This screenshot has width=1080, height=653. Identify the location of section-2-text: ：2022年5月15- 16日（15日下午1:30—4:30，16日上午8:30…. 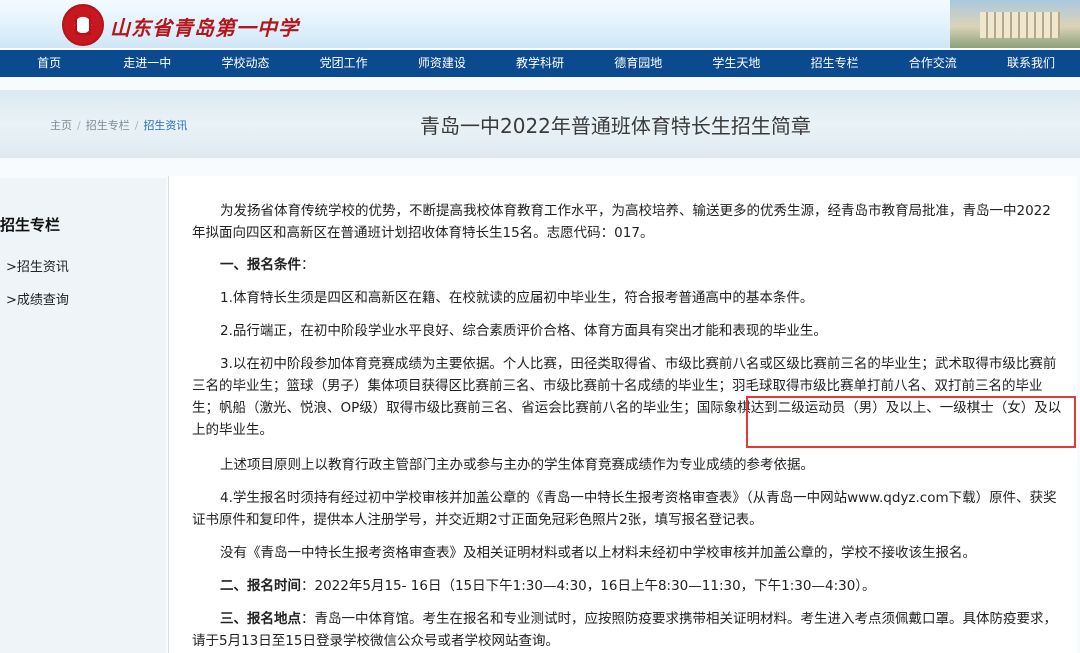
(588, 586).